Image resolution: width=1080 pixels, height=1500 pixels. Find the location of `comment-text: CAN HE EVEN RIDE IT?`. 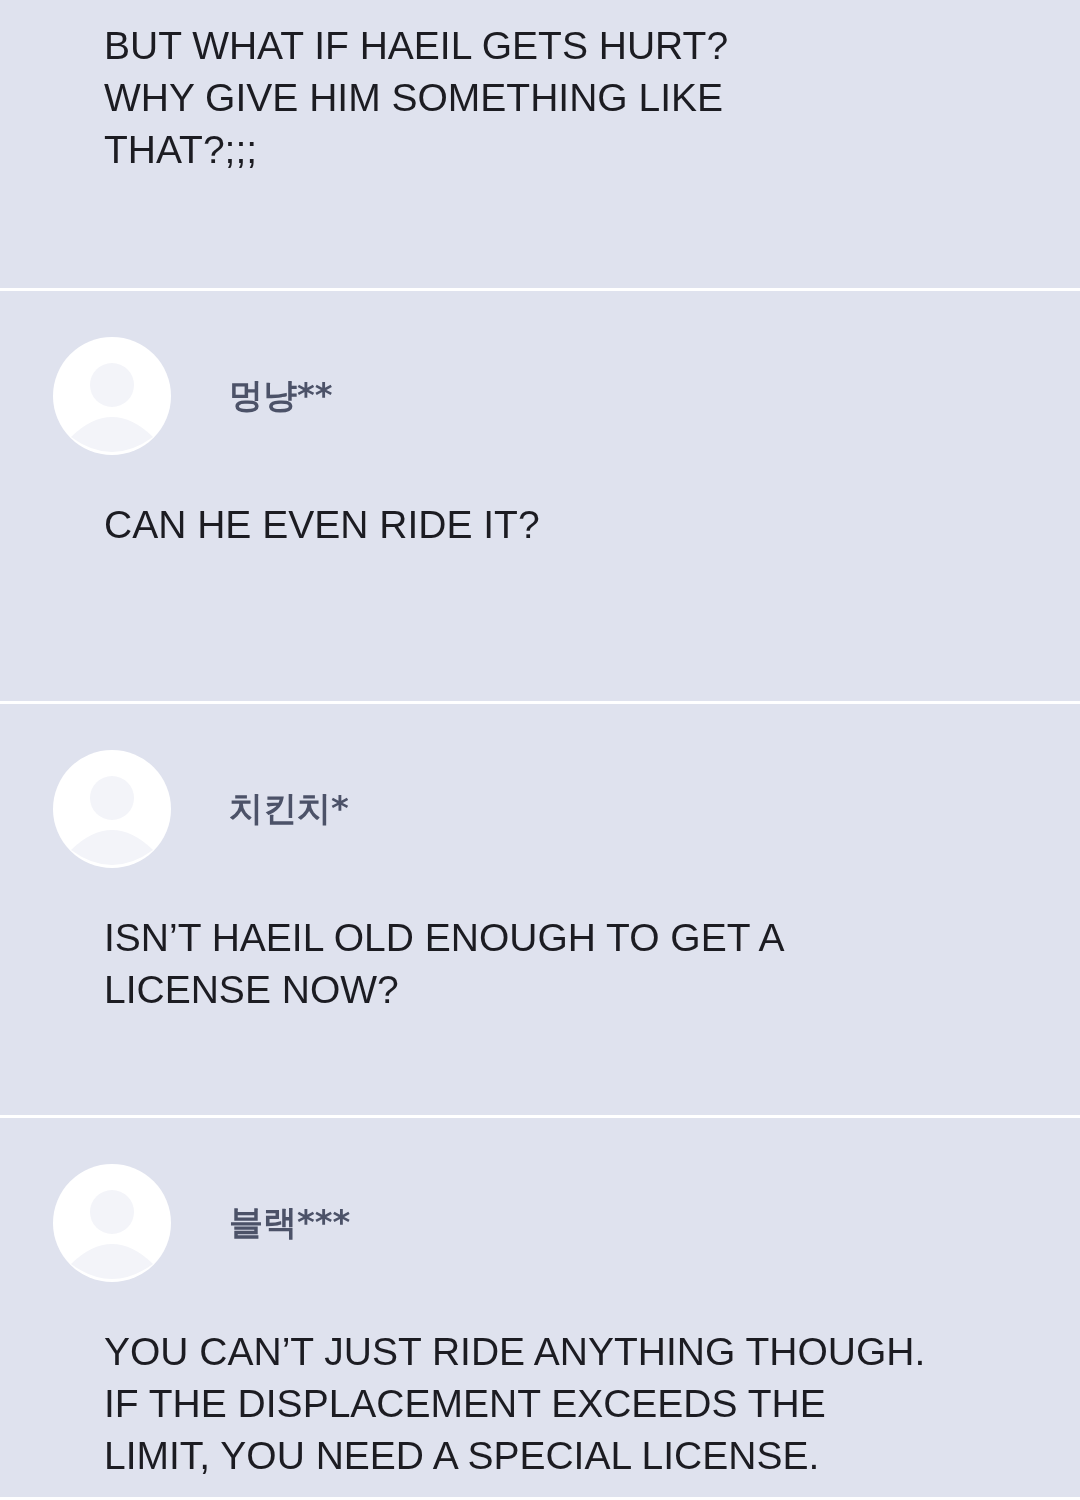

comment-text: CAN HE EVEN RIDE IT? is located at coordinates (322, 525).